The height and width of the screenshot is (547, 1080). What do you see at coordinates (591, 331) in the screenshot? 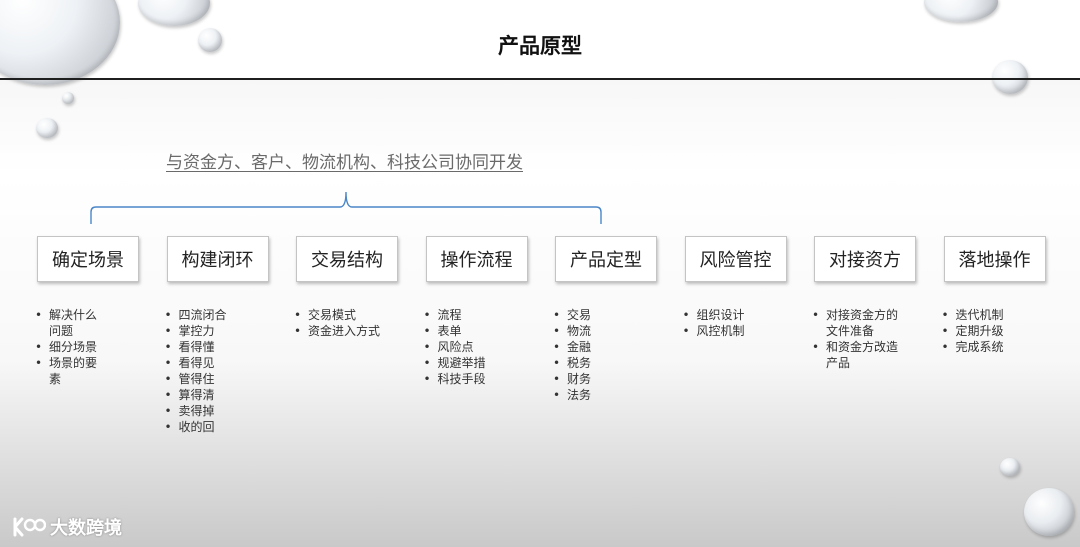
I see `bullet-item: 物流` at bounding box center [591, 331].